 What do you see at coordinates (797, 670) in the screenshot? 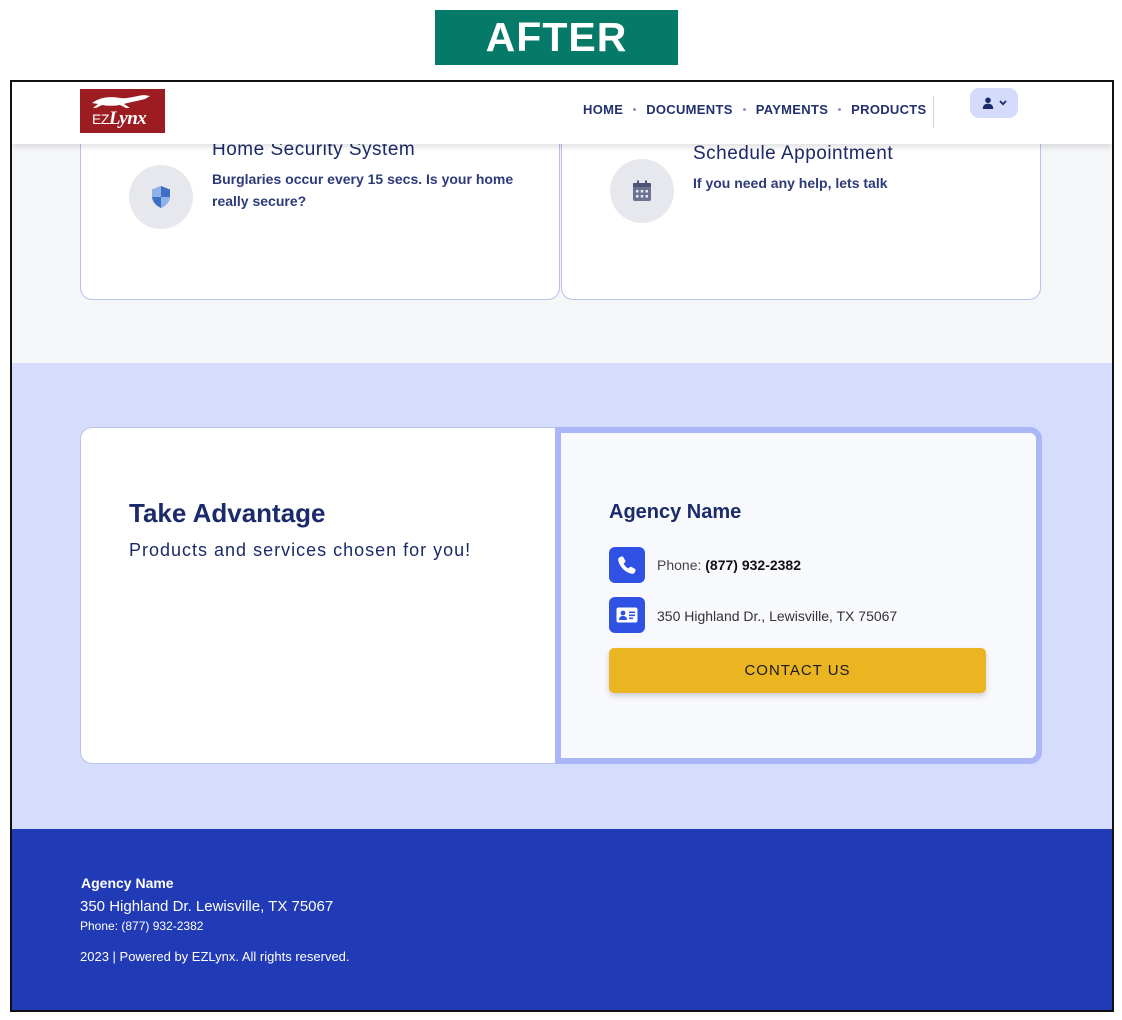
I see `contact-us-button: CONTACT US` at bounding box center [797, 670].